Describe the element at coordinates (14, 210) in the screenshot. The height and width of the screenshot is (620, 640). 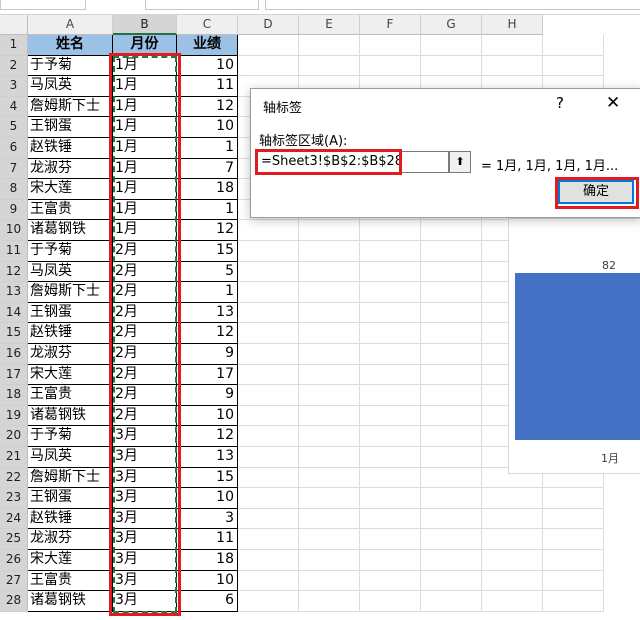
I see `row-header: 9` at that location.